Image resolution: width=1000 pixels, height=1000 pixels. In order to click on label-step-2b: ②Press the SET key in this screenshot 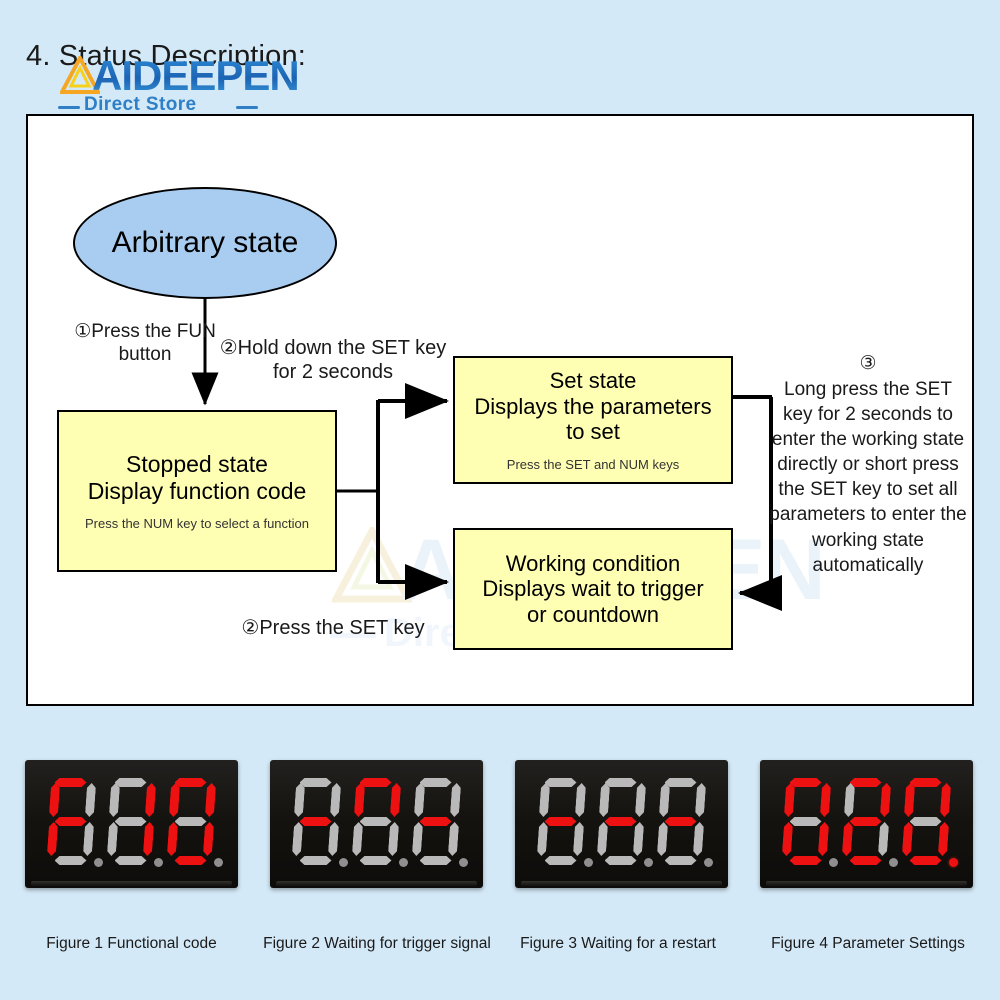, I will do `click(333, 628)`.